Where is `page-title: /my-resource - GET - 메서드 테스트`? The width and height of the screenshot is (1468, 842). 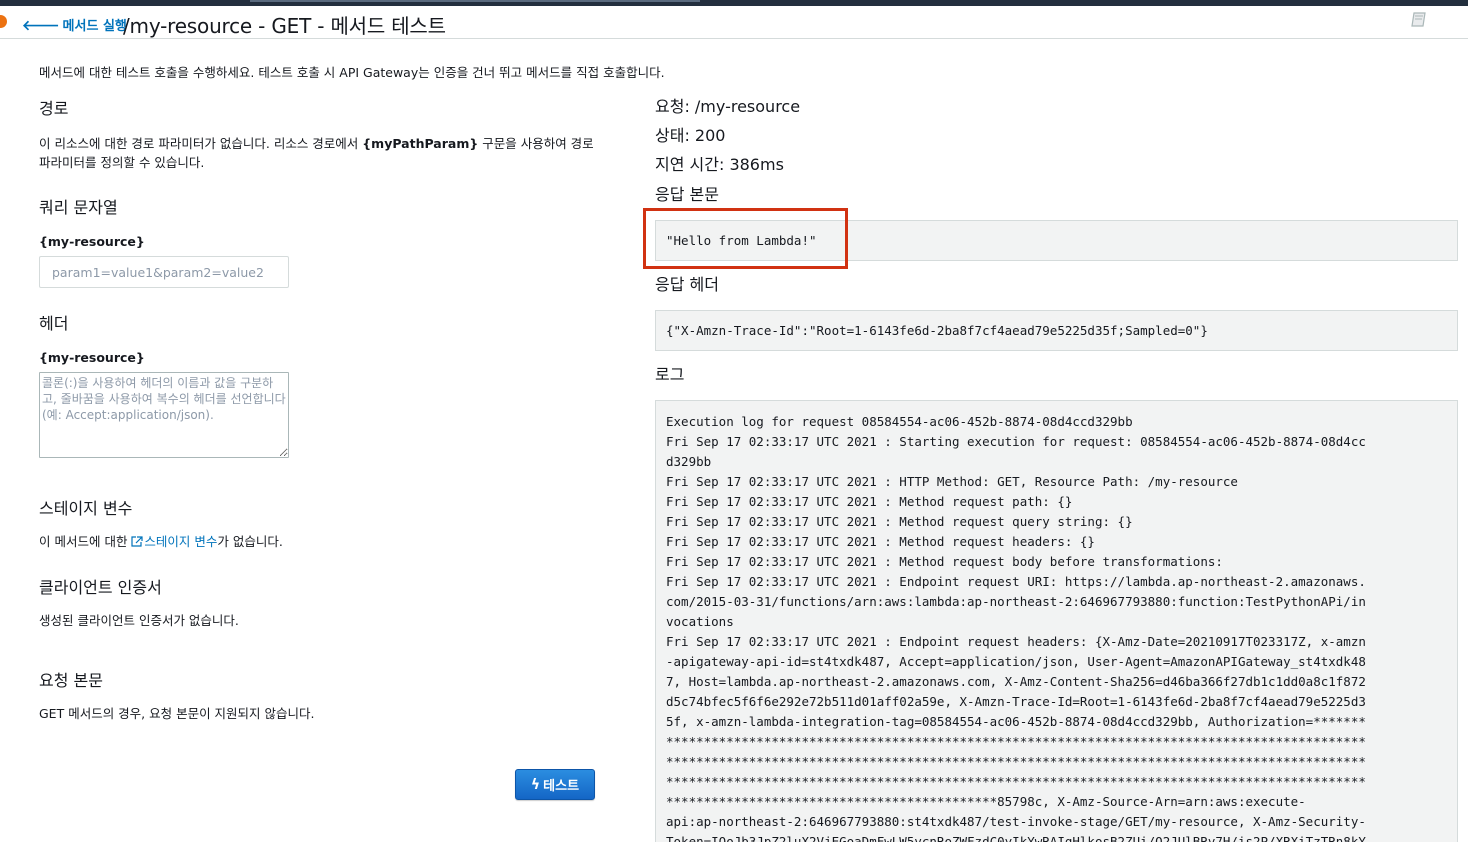 page-title: /my-resource - GET - 메서드 테스트 is located at coordinates (284, 26).